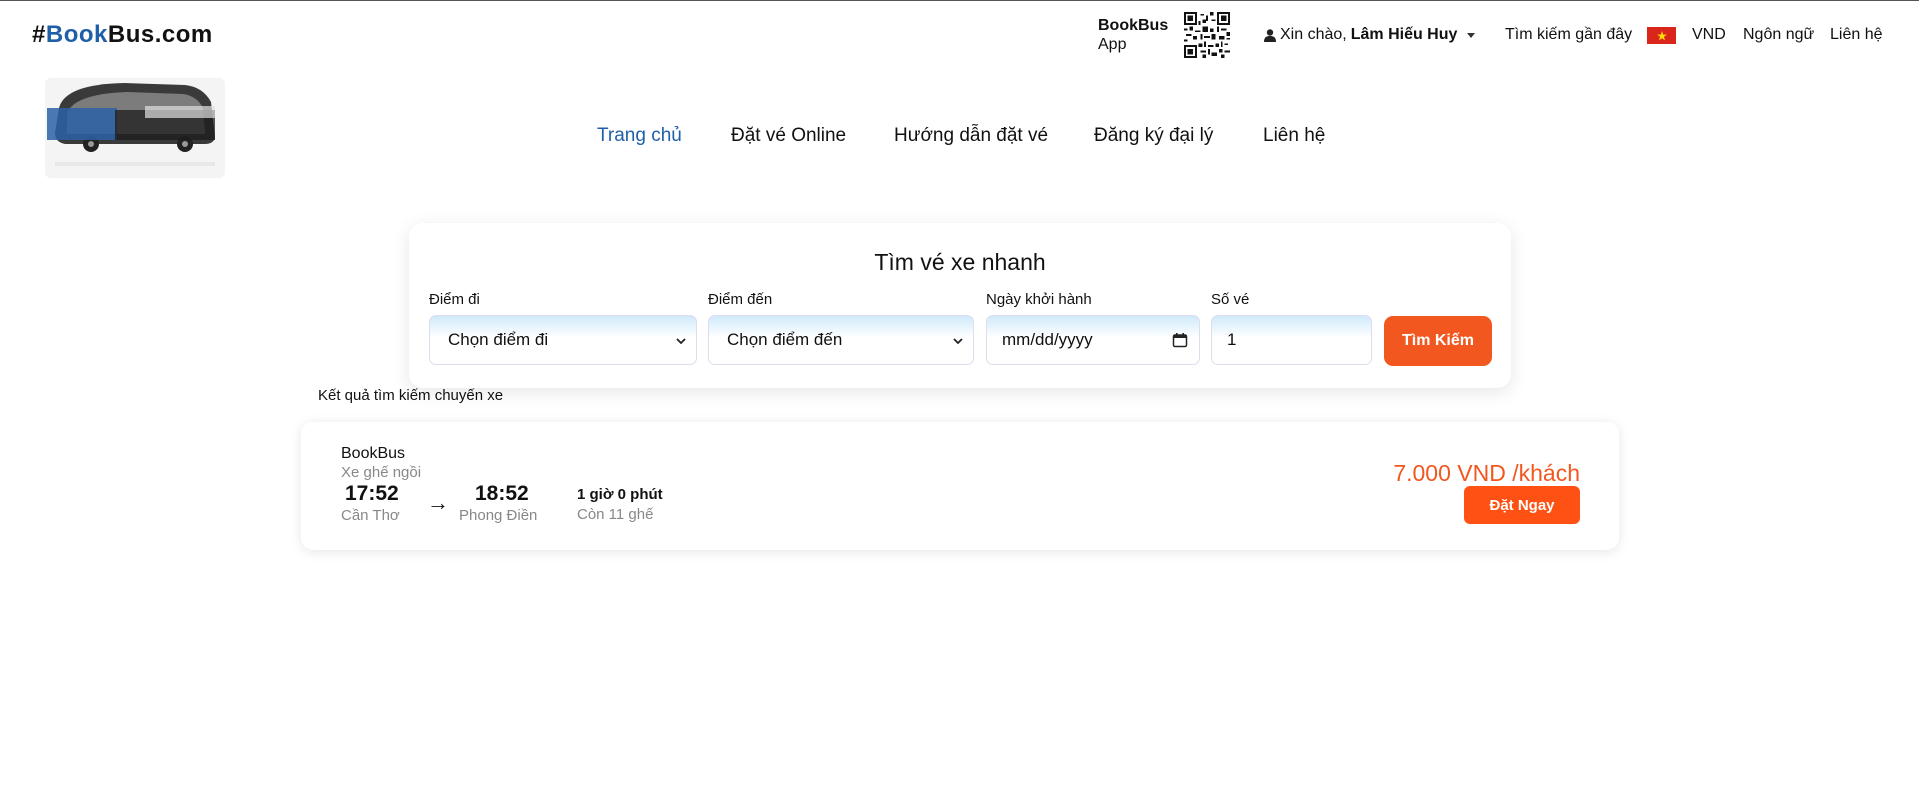 The height and width of the screenshot is (792, 1919). I want to click on trip-duration: 1 giờ 0 phút, so click(620, 494).